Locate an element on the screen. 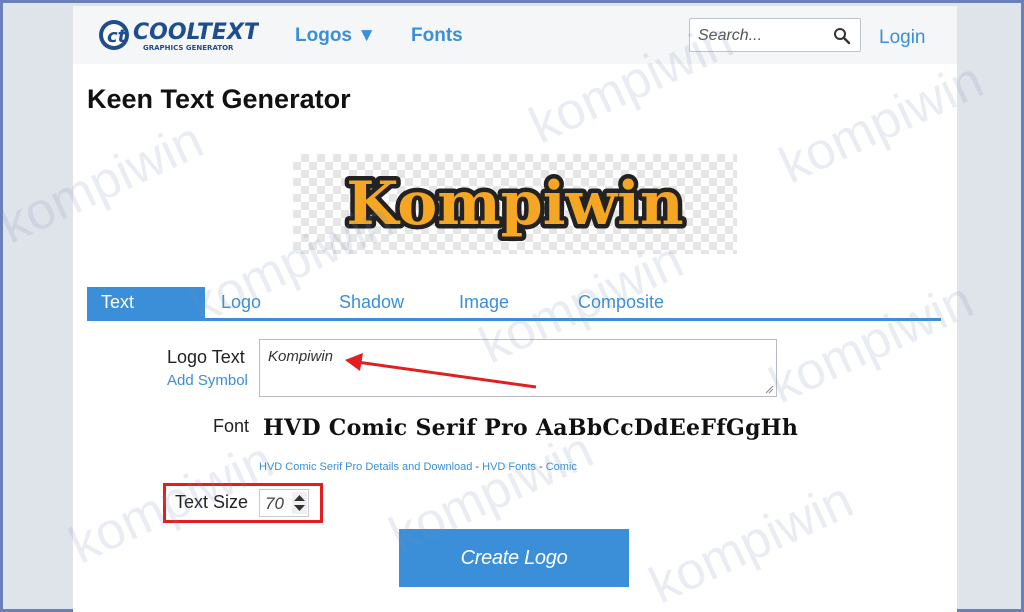 This screenshot has height=612, width=1024. search-box is located at coordinates (775, 35).